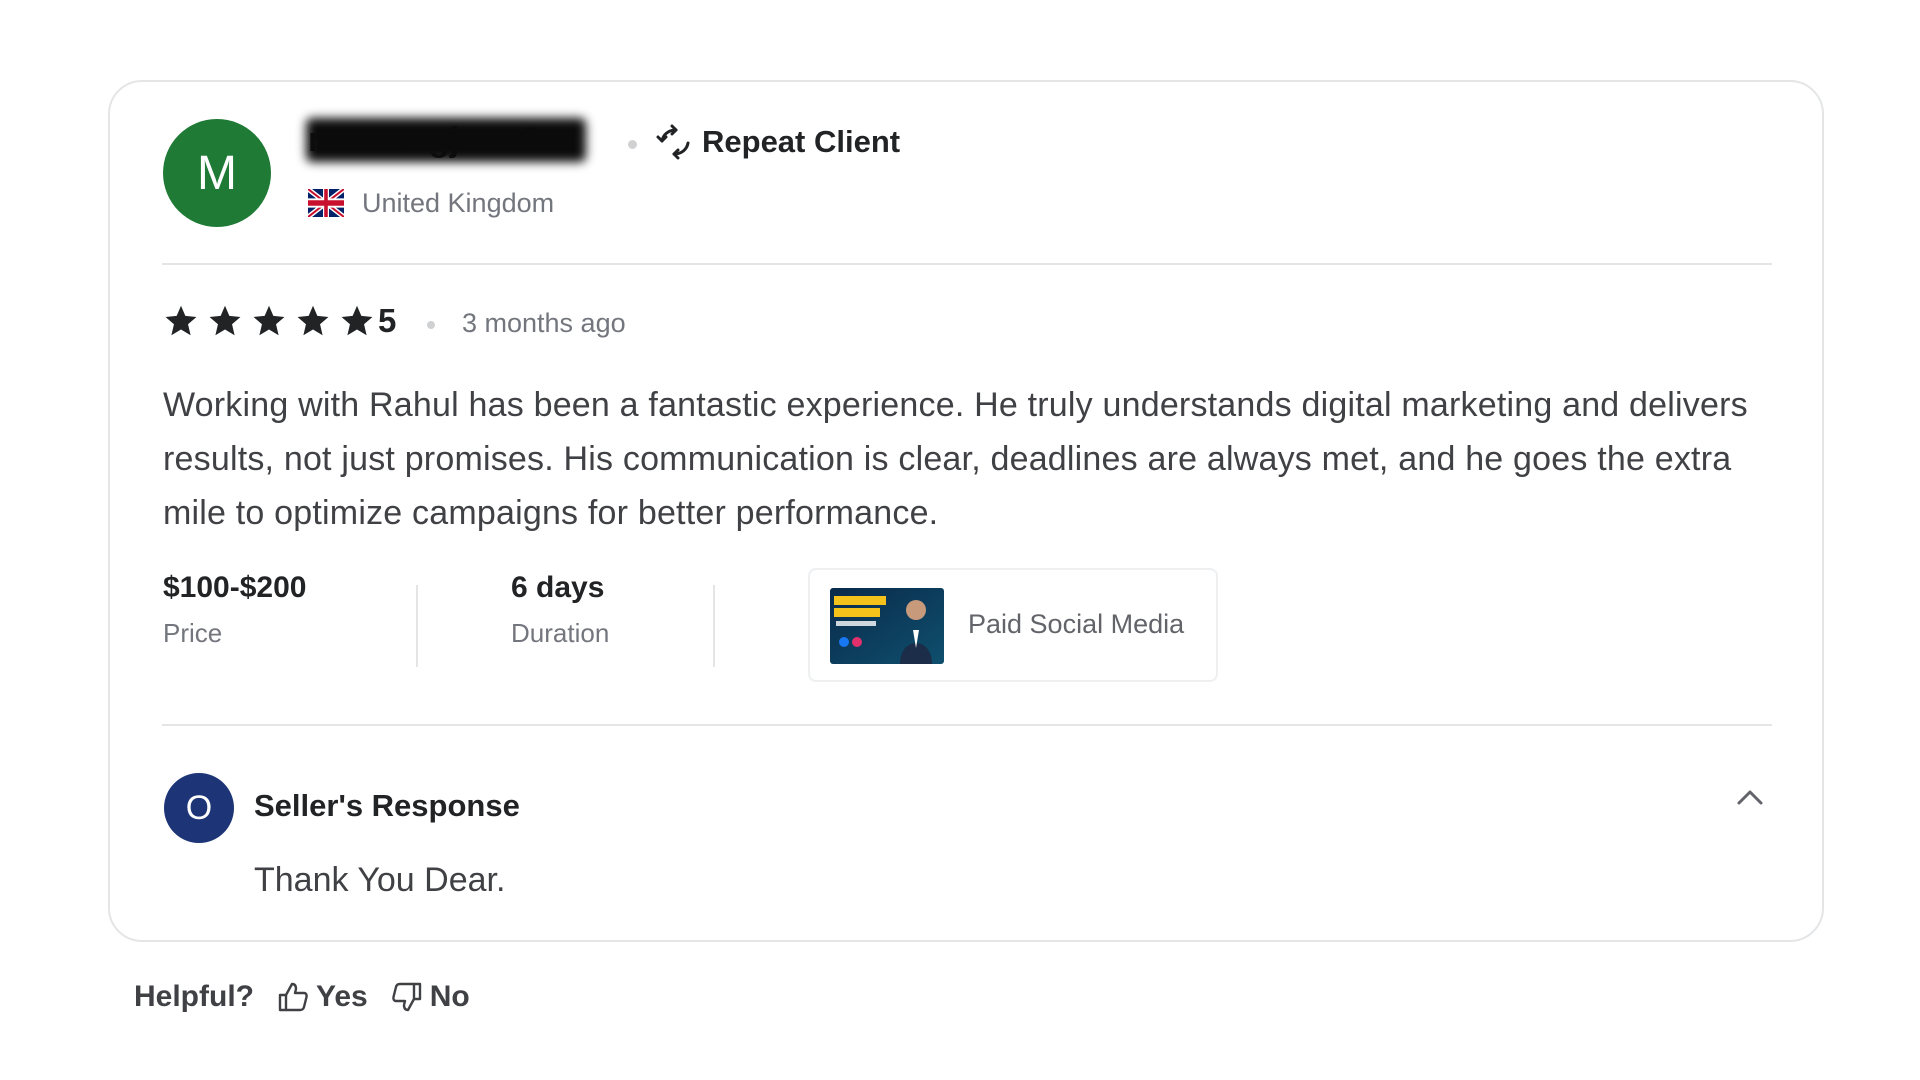 This screenshot has width=1920, height=1080. What do you see at coordinates (1076, 624) in the screenshot?
I see `gig-label: Paid Social Media` at bounding box center [1076, 624].